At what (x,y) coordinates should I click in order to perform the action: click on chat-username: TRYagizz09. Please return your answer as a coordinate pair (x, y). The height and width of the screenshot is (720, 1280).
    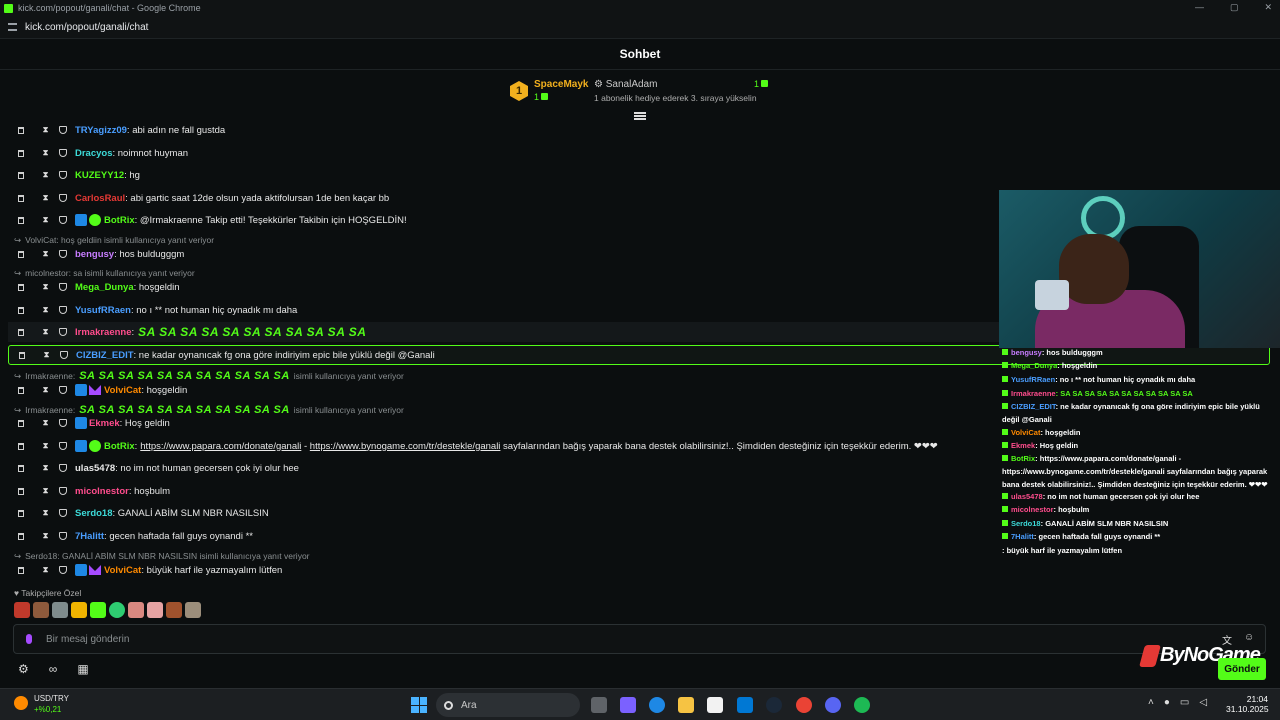
    Looking at the image, I should click on (101, 130).